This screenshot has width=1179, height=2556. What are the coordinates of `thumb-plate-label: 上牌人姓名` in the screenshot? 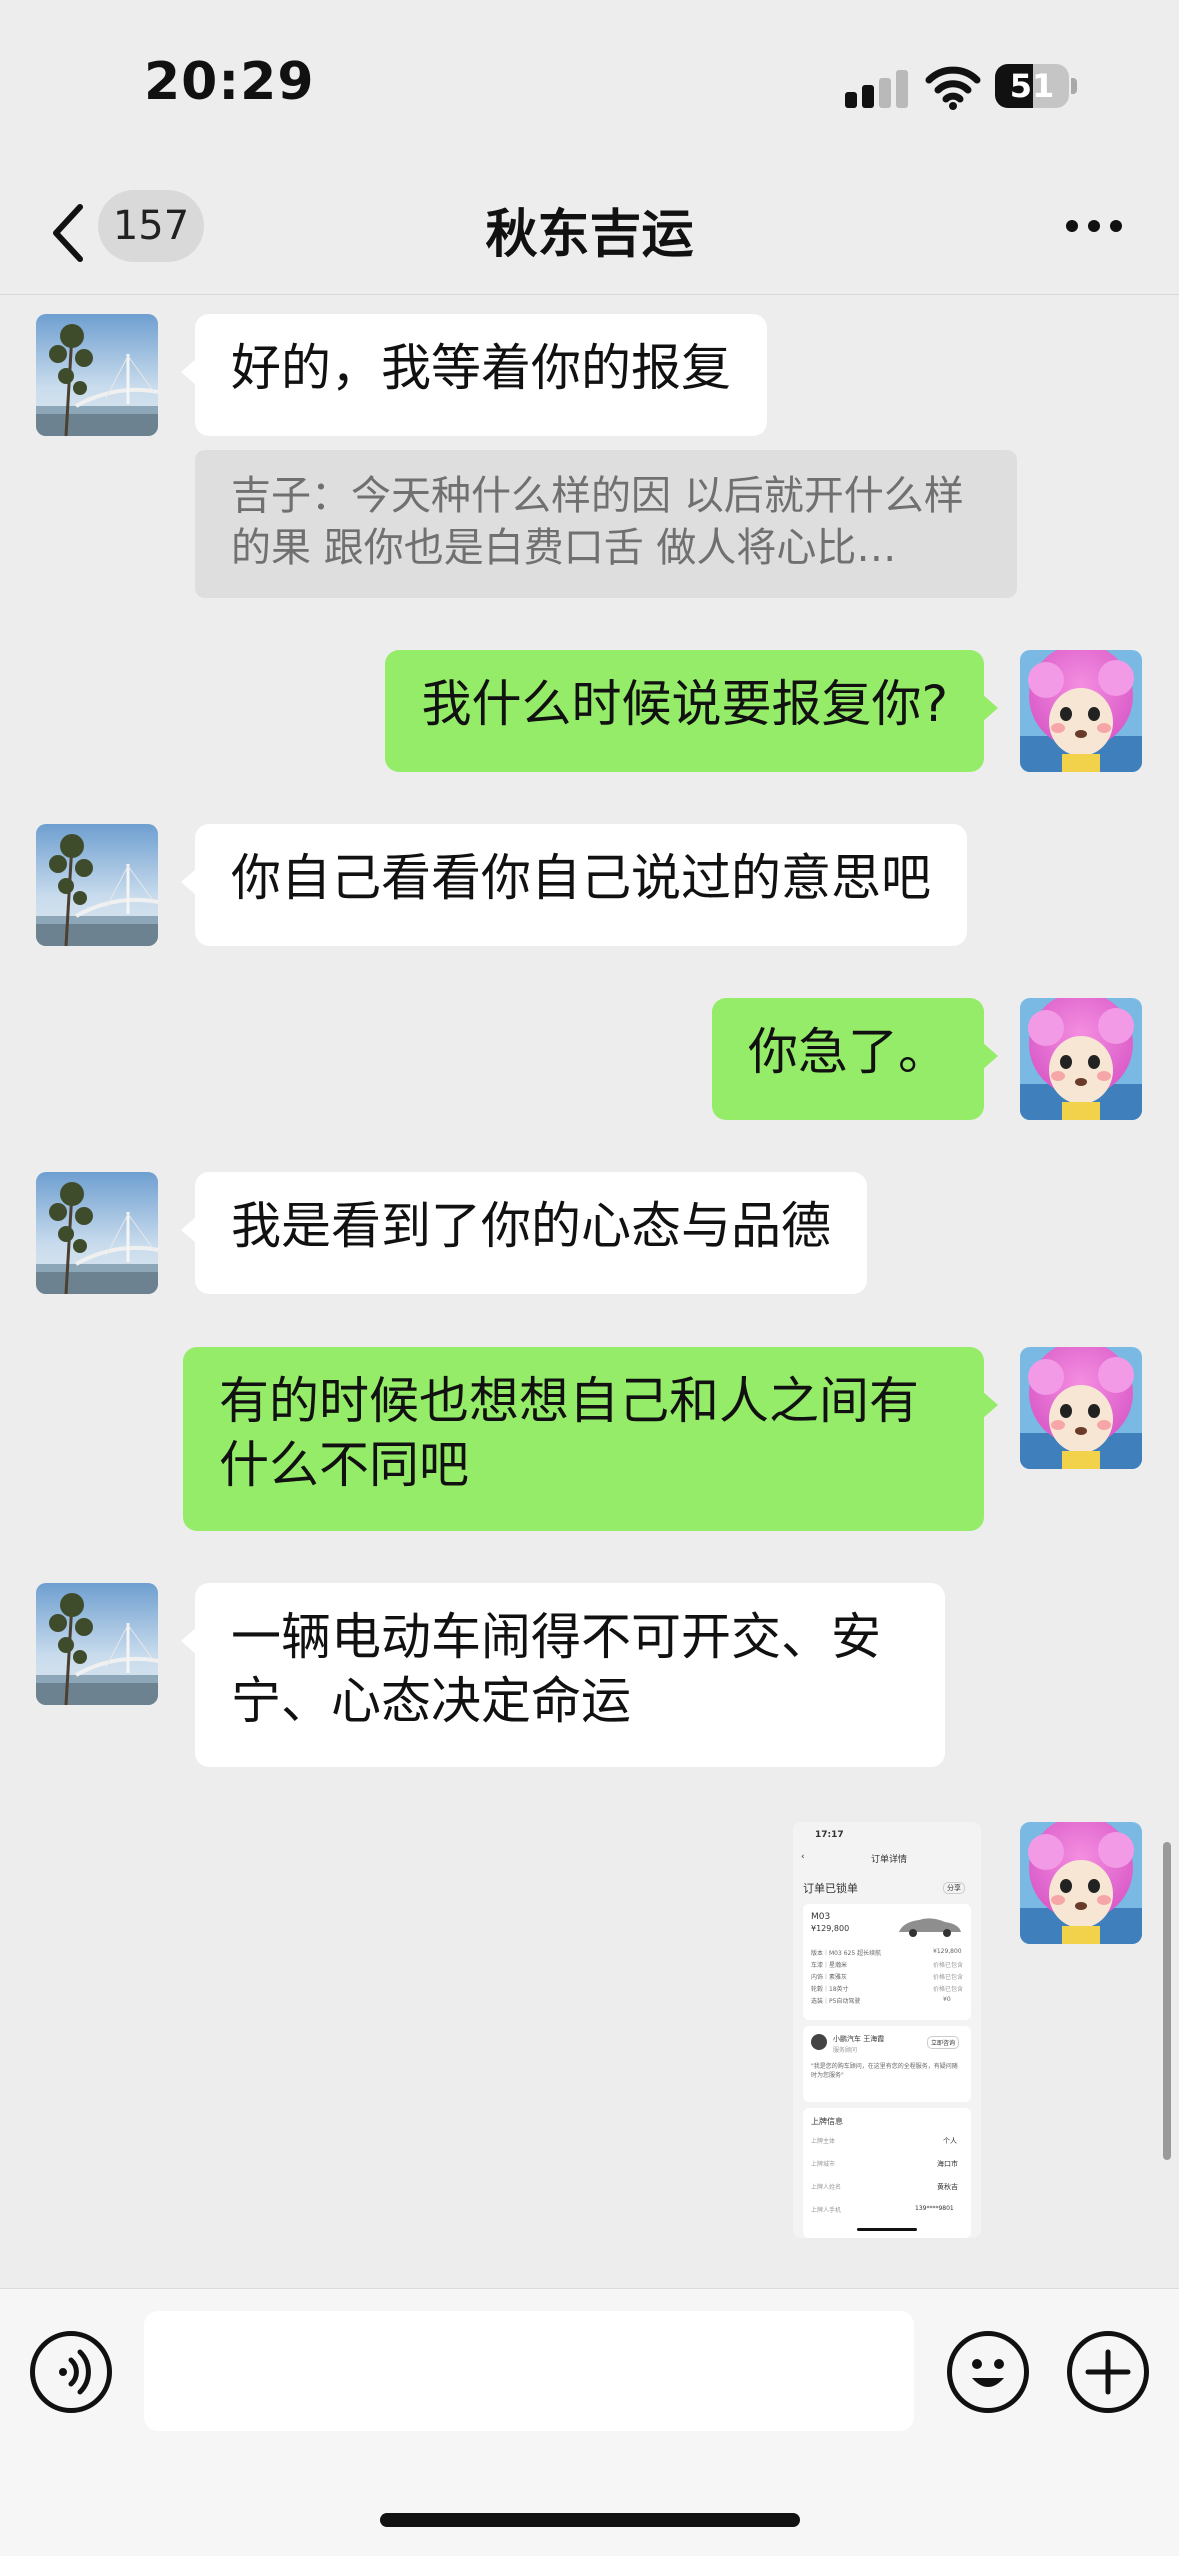 It's located at (826, 2187).